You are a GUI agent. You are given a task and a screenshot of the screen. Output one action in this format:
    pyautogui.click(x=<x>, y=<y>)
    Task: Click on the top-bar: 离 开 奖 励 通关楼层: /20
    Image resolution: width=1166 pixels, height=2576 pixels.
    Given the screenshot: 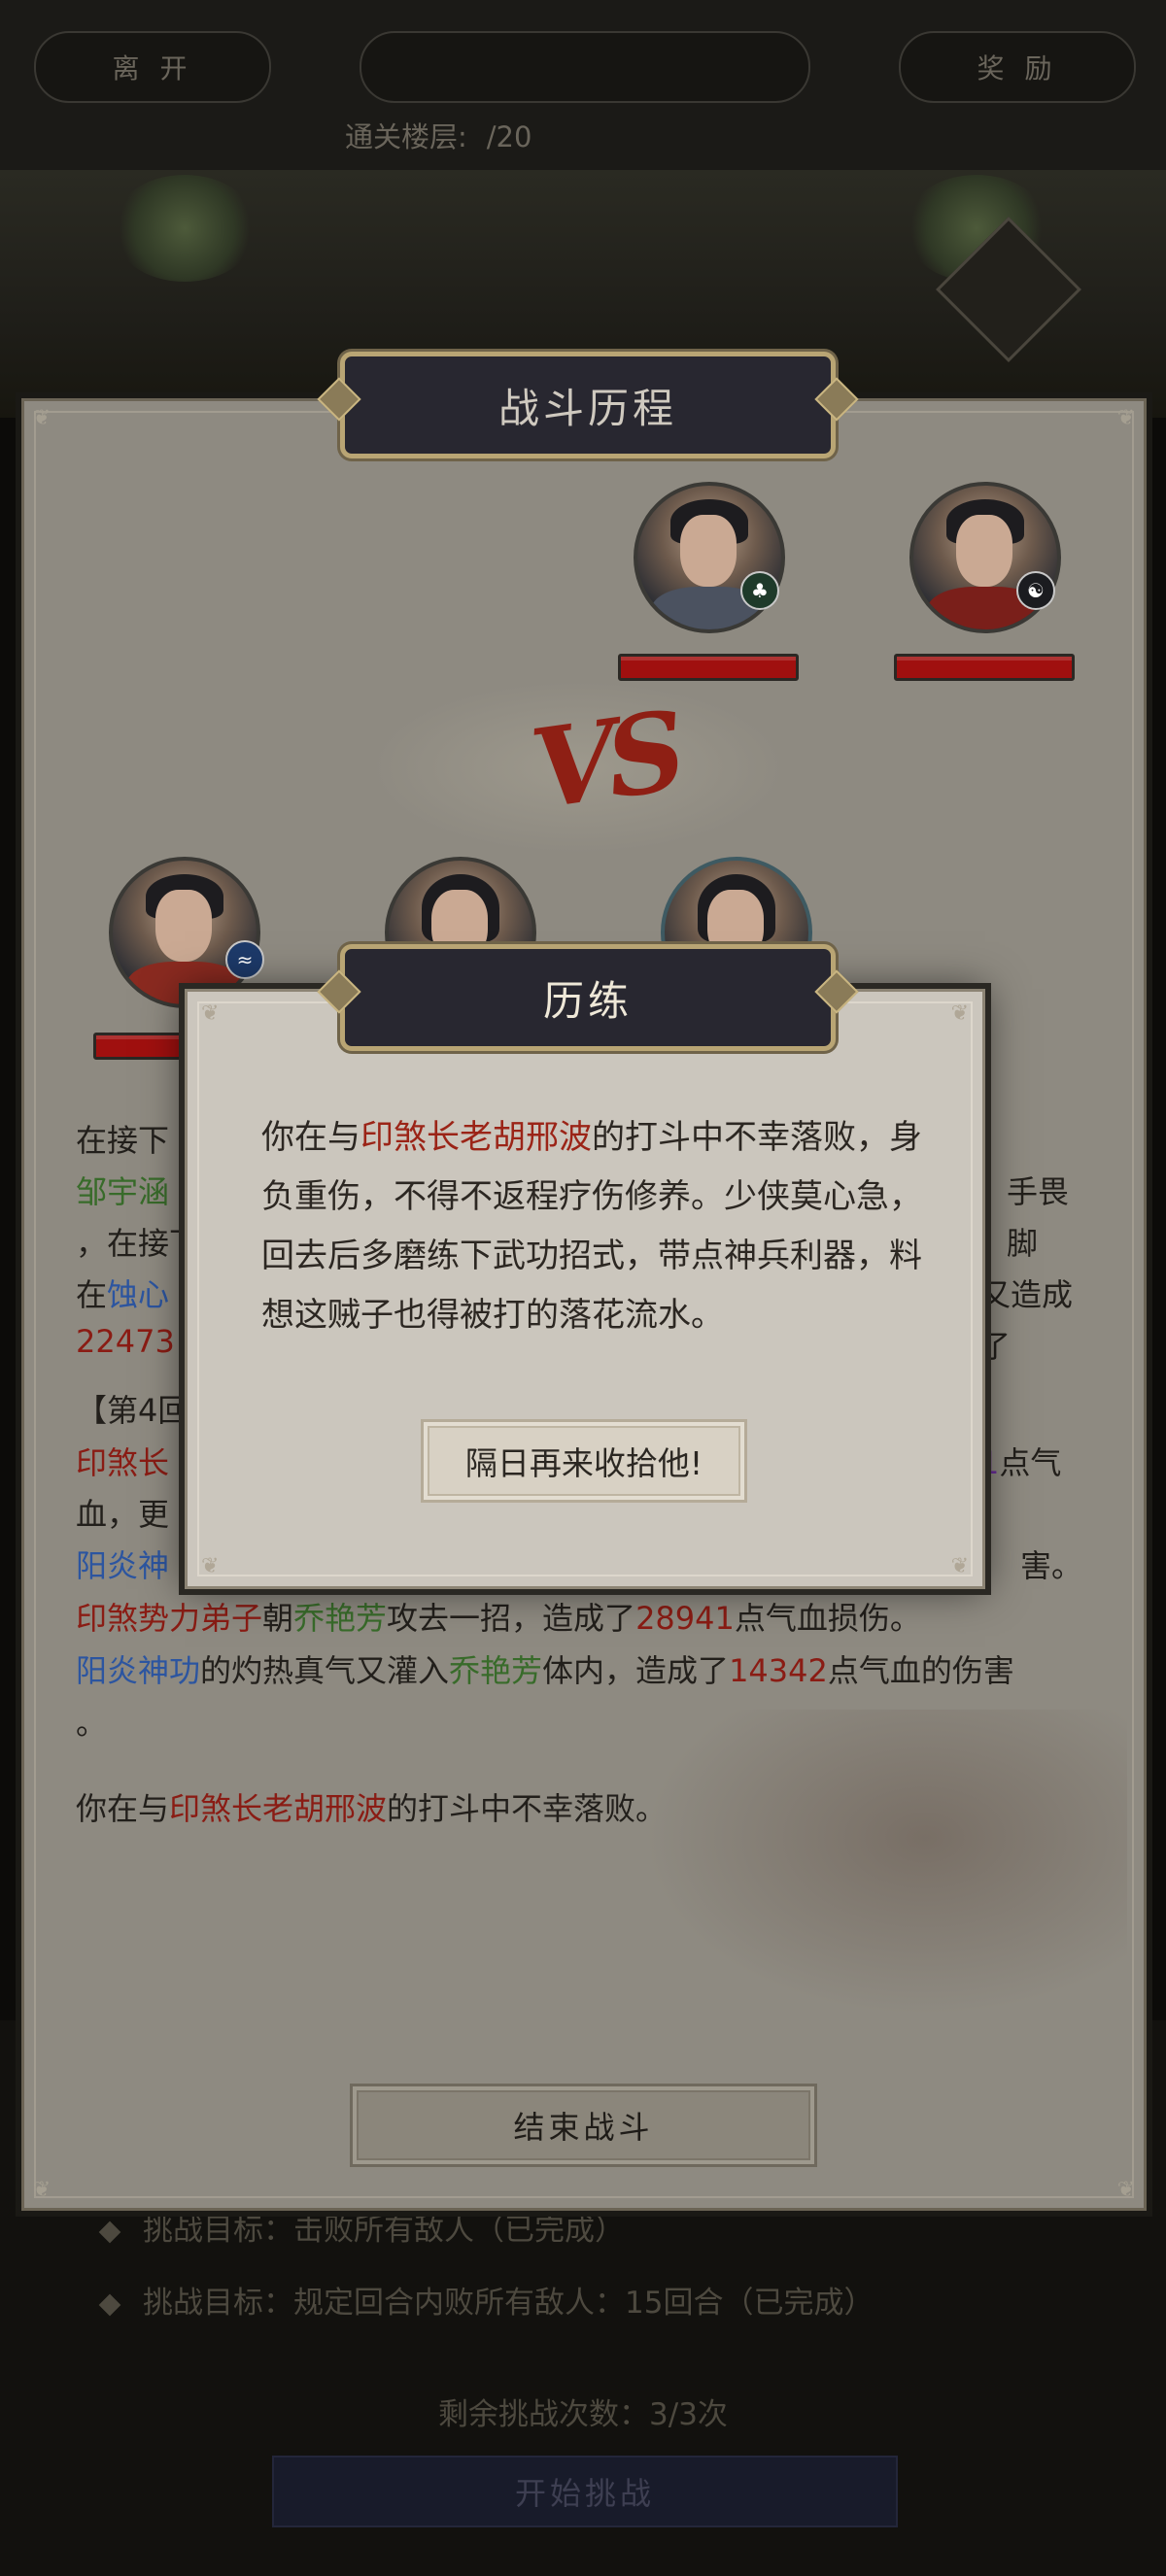 What is the action you would take?
    pyautogui.click(x=583, y=86)
    